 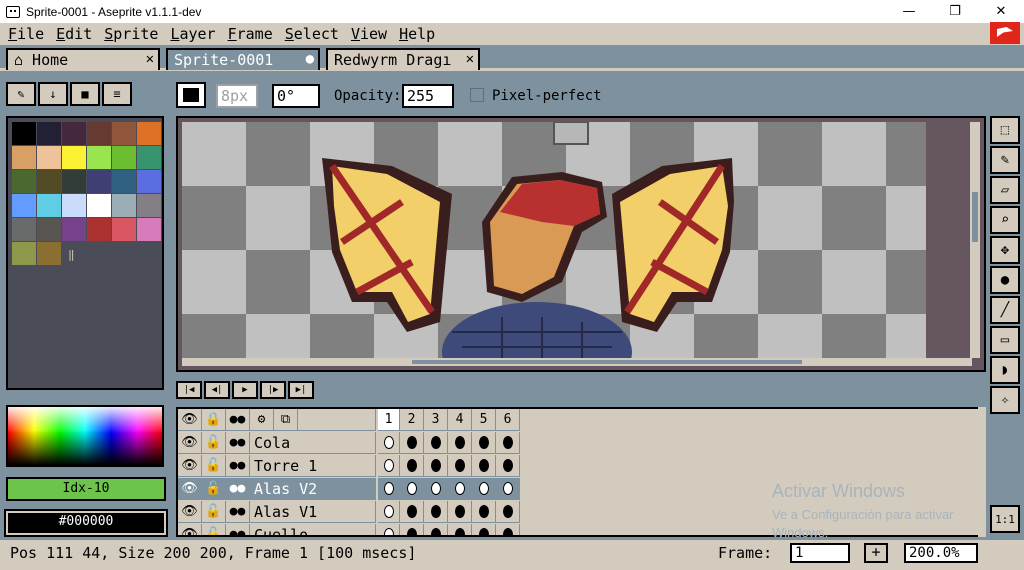 What do you see at coordinates (1005, 340) in the screenshot?
I see `rectangle-icon: ▭` at bounding box center [1005, 340].